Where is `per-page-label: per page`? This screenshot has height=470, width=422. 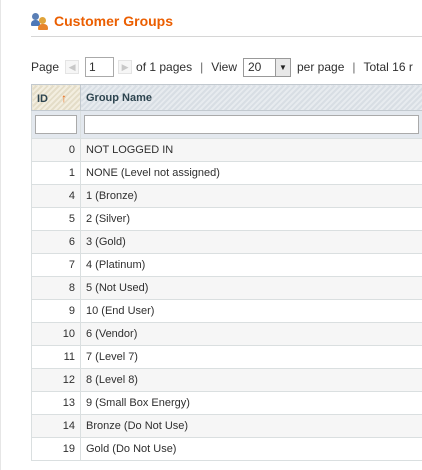 per-page-label: per page is located at coordinates (321, 67).